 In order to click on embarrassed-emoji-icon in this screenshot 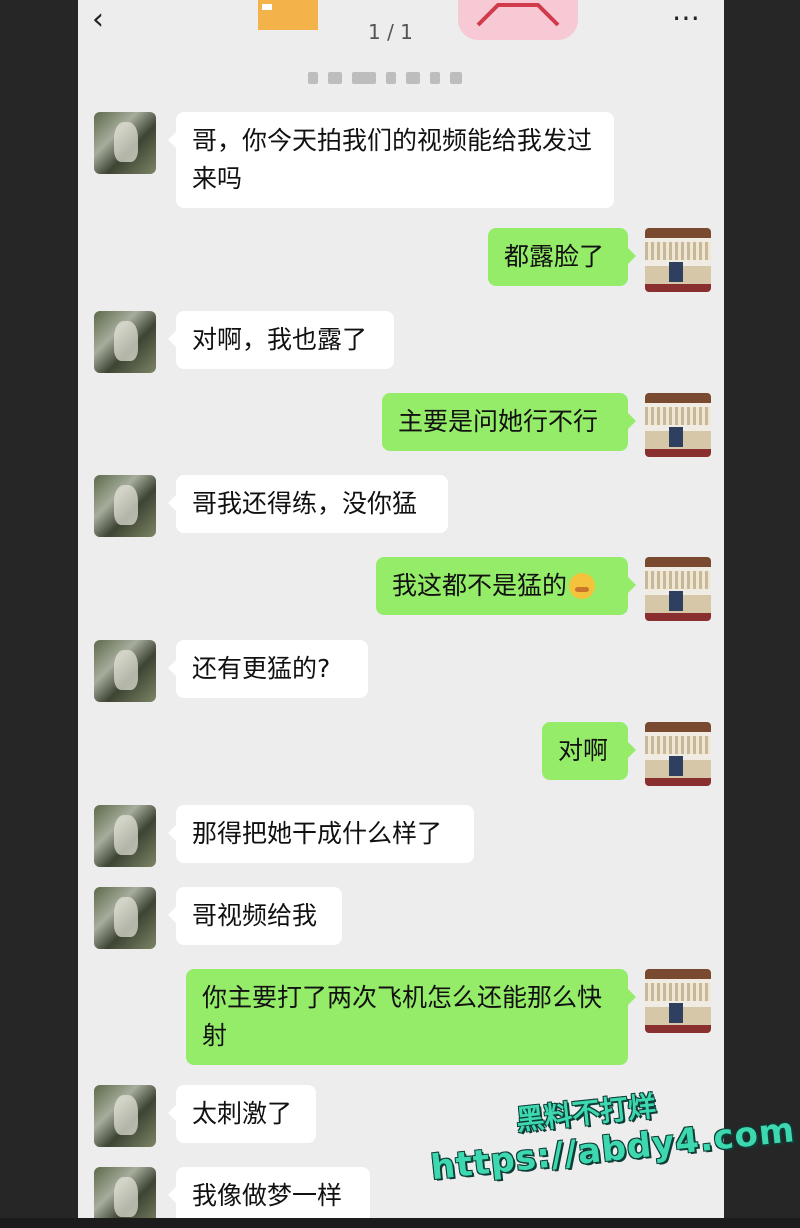, I will do `click(582, 586)`.